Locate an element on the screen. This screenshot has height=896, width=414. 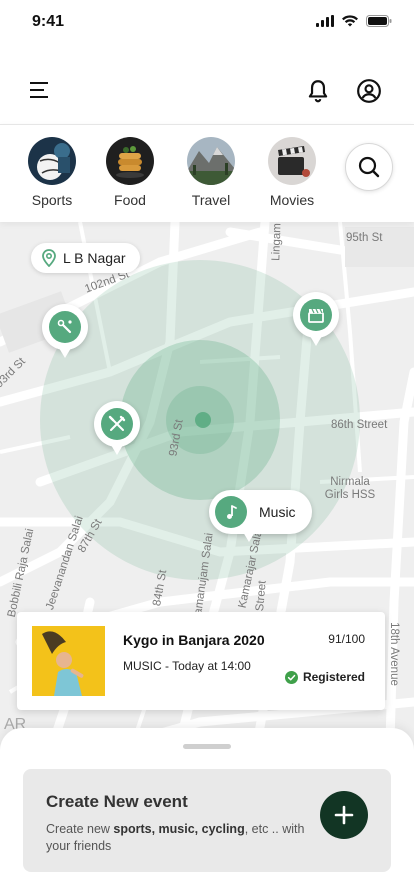
registered-badge: Registered is located at coordinates (324, 677).